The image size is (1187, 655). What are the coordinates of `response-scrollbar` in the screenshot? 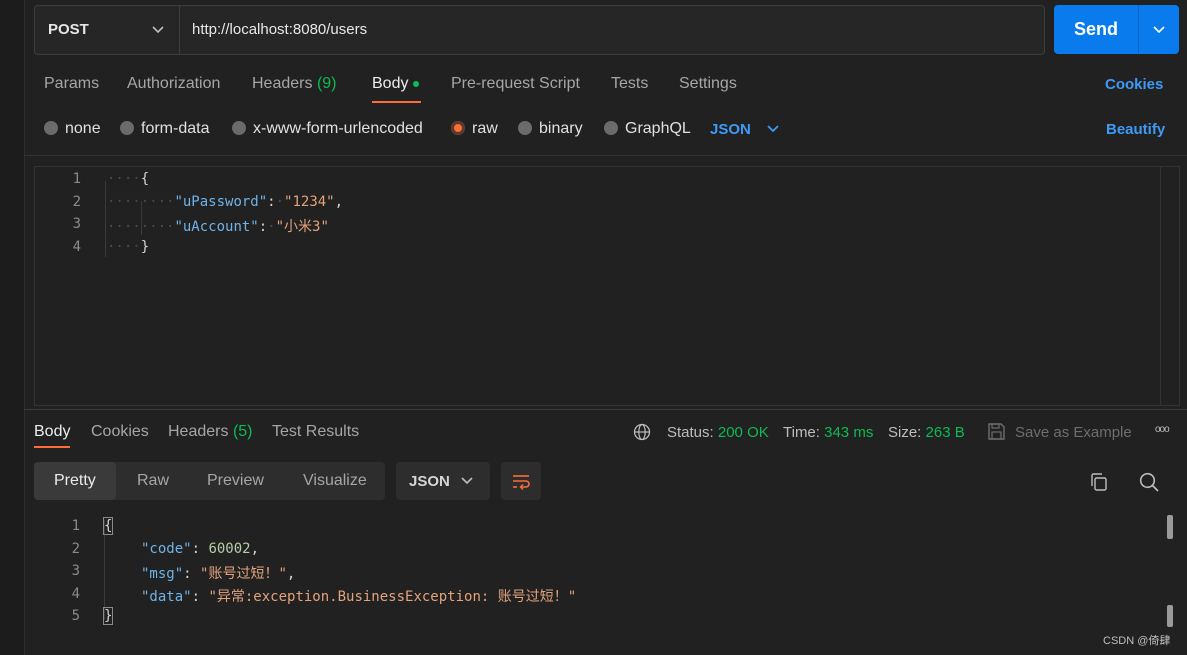 It's located at (1170, 571).